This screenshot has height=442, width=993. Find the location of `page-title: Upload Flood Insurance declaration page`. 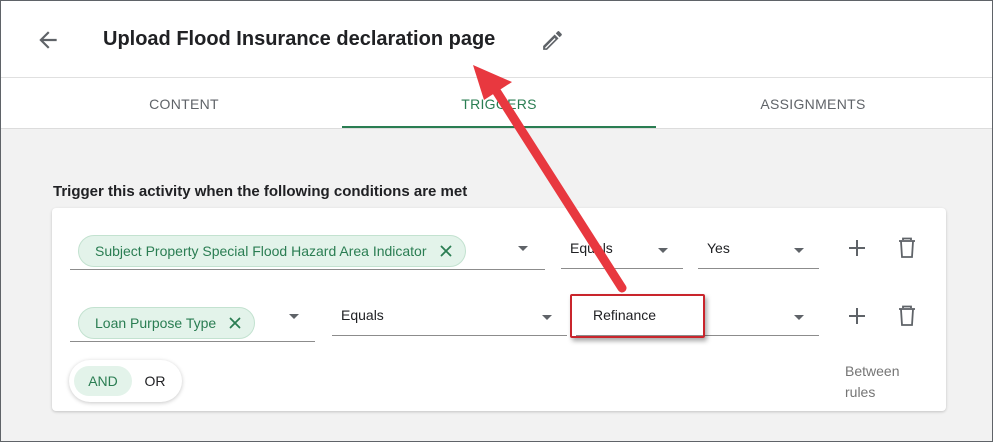

page-title: Upload Flood Insurance declaration page is located at coordinates (299, 39).